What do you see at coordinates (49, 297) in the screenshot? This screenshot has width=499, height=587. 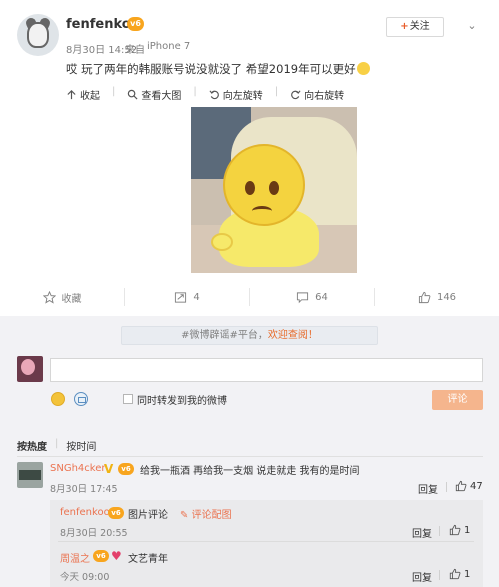 I see `star-icon` at bounding box center [49, 297].